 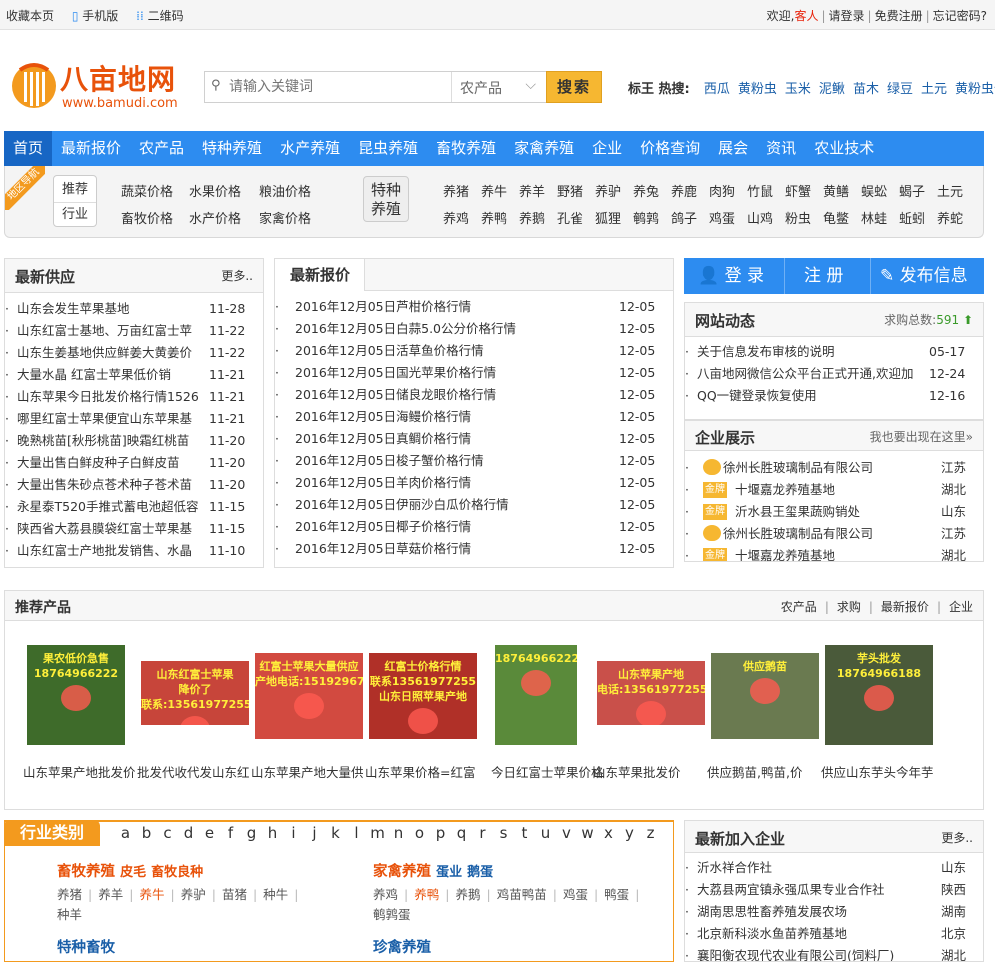 What do you see at coordinates (899, 16) in the screenshot?
I see `register-link: 免费注册` at bounding box center [899, 16].